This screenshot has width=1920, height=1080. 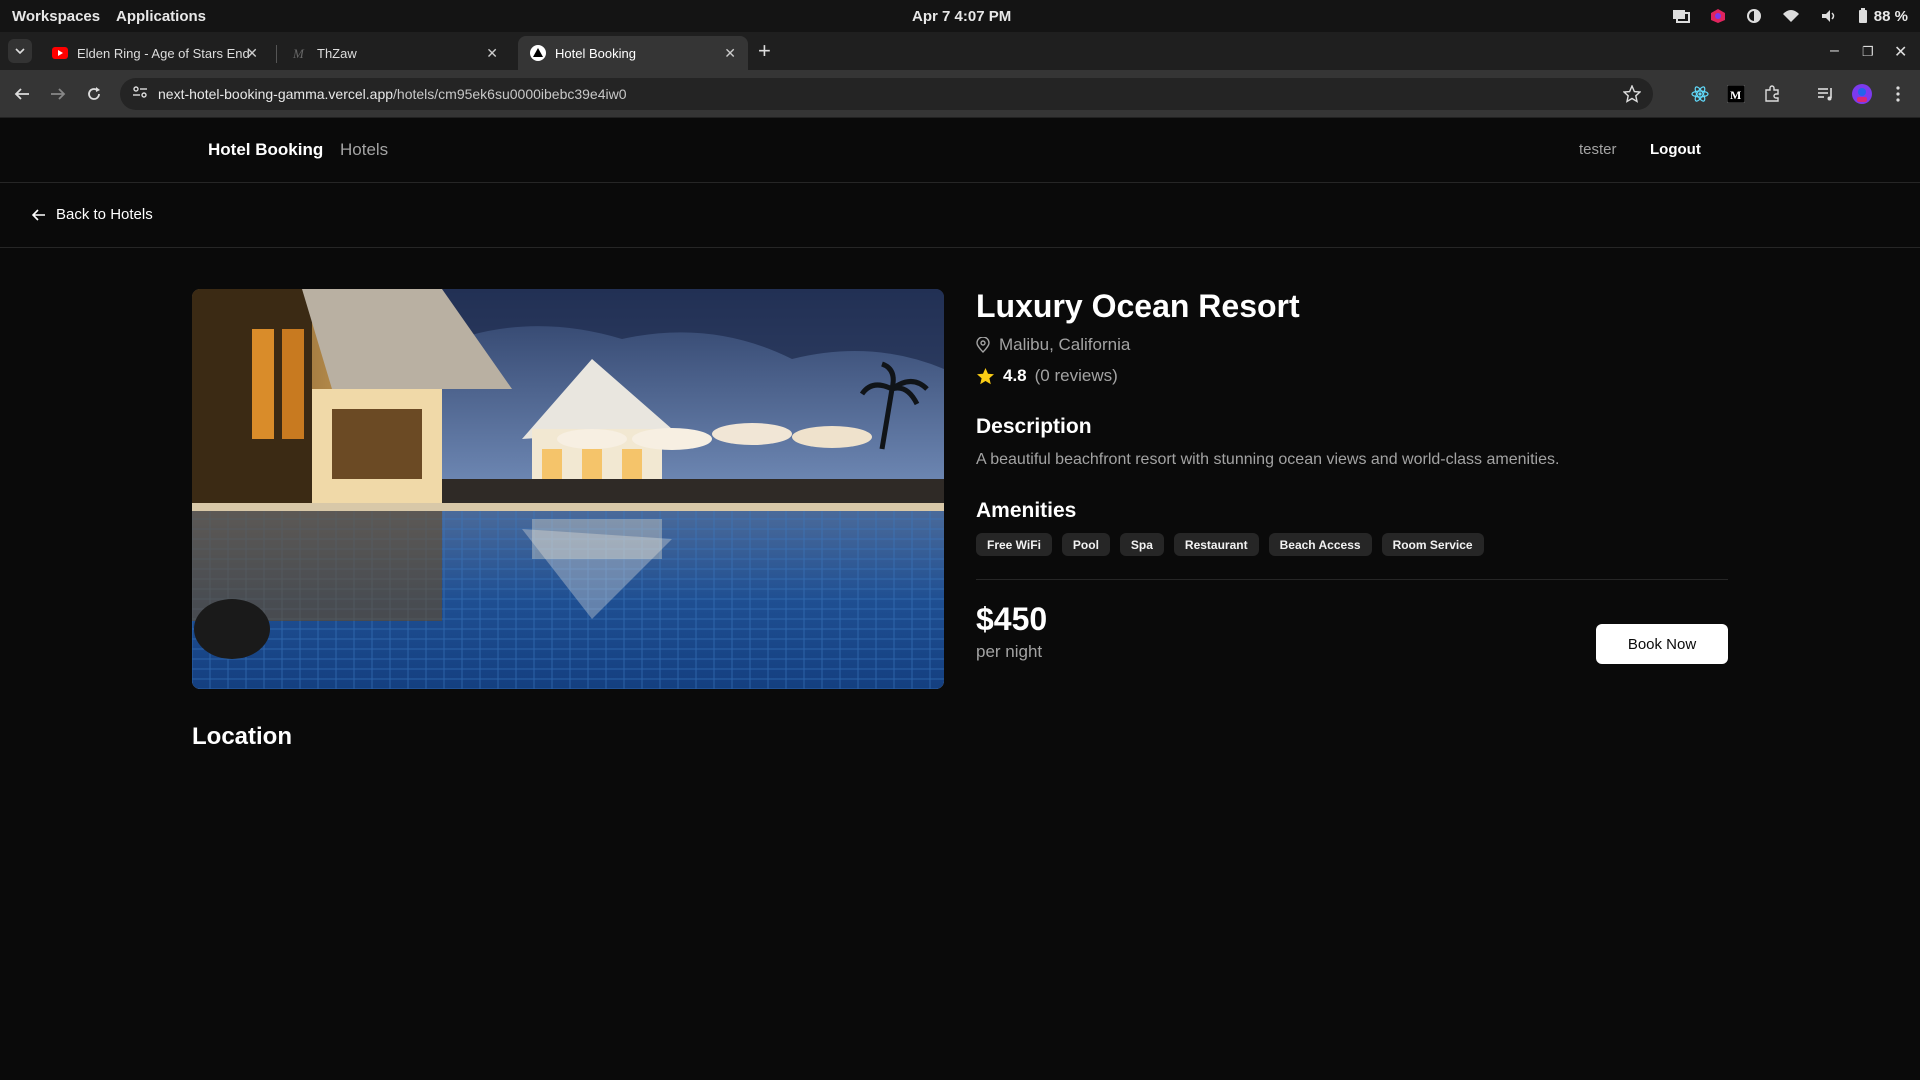 I want to click on hotel-photo, so click(x=568, y=489).